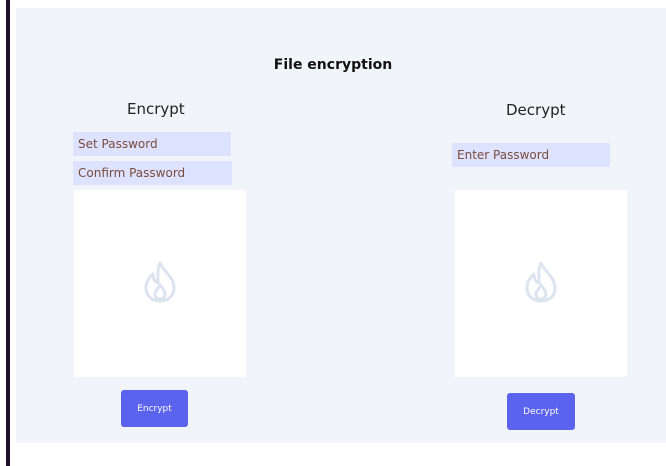  Describe the element at coordinates (541, 411) in the screenshot. I see `decrypt-button: Decrypt` at that location.